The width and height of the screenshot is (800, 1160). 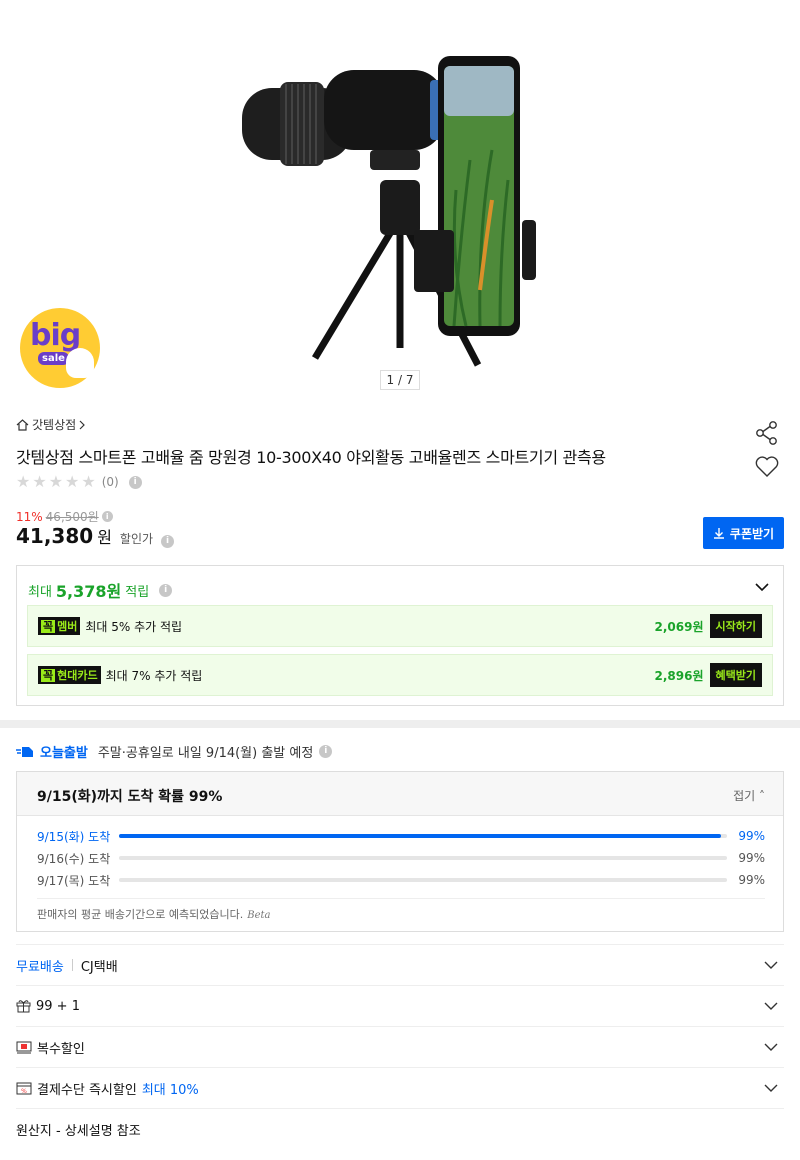 I want to click on delivery-headline: 9/15(화)까지 도착 확률 99%, so click(x=130, y=797).